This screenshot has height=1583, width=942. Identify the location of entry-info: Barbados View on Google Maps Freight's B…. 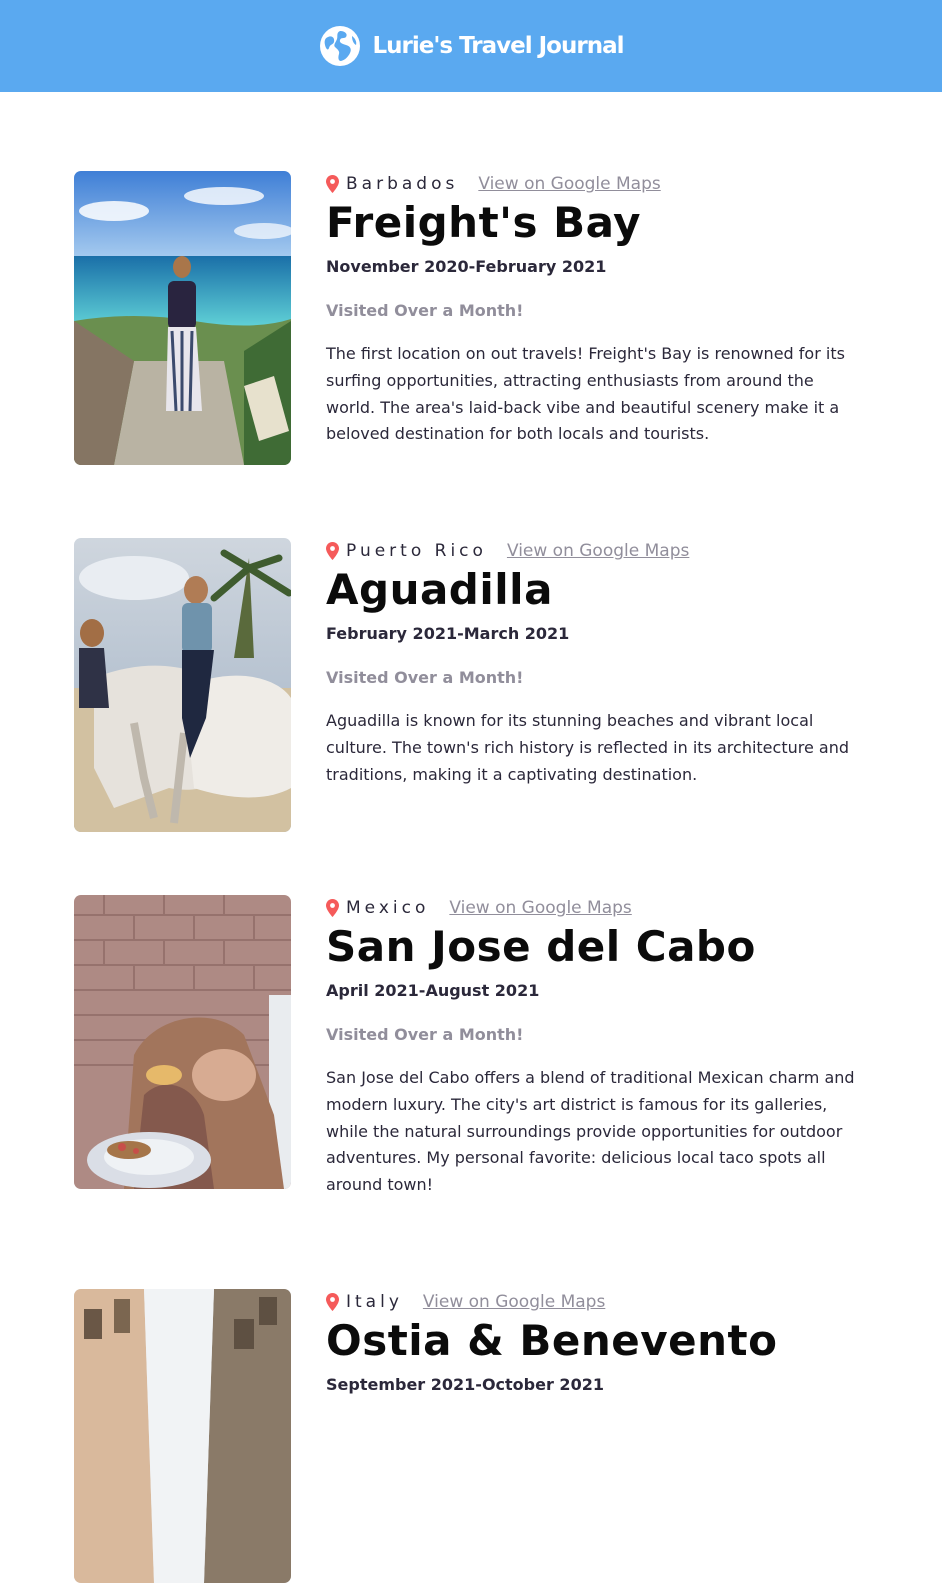
(596, 309).